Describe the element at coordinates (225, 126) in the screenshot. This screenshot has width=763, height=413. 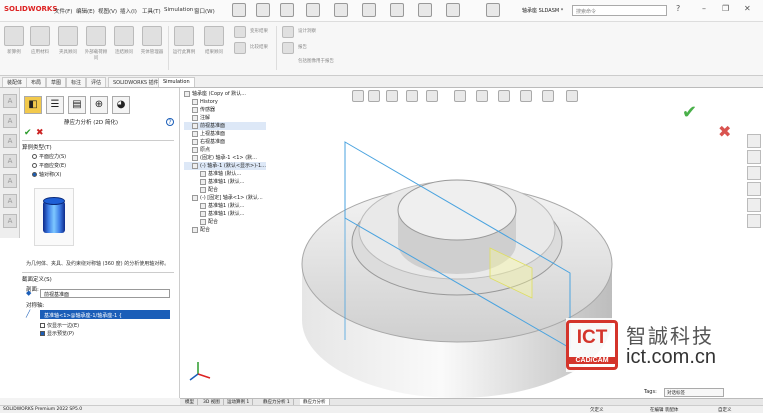
I see `tree-item: 前视基准面` at that location.